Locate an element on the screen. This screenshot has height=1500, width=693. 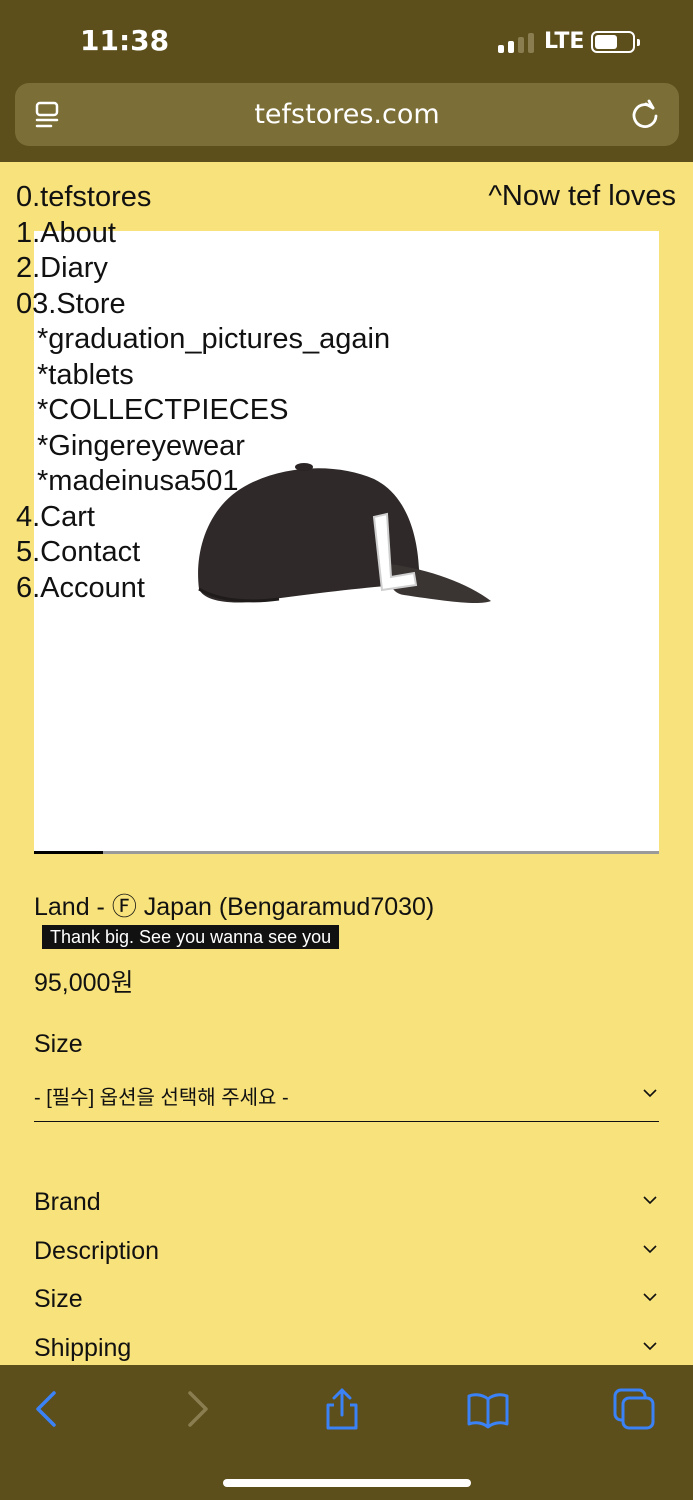
store-sub-graduation: *graduation_pictures_again is located at coordinates (203, 340).